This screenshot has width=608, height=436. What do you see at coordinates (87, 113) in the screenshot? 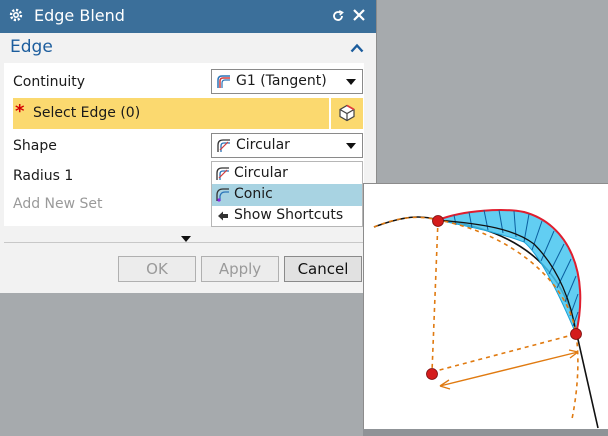
I see `select-edge-label: Select Edge (0)` at bounding box center [87, 113].